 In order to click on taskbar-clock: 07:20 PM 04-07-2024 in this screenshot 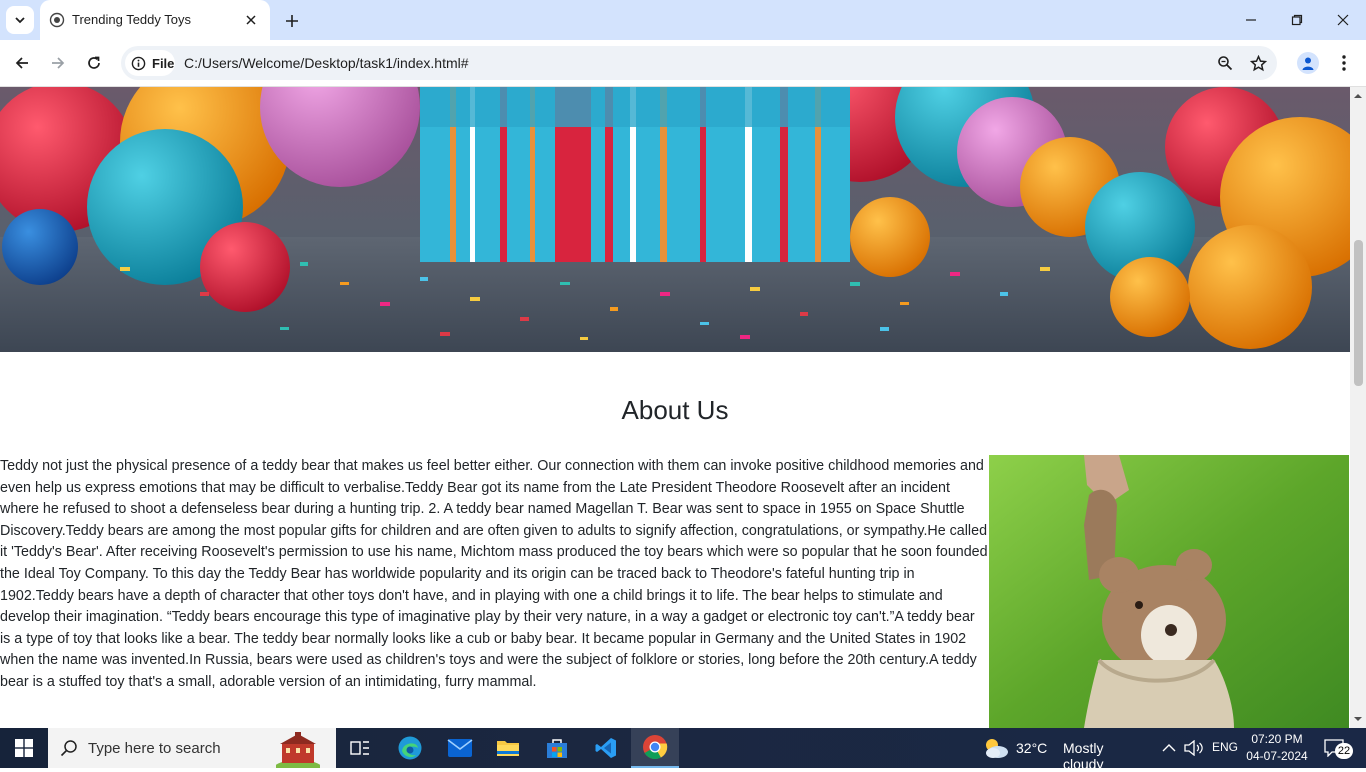, I will do `click(1277, 748)`.